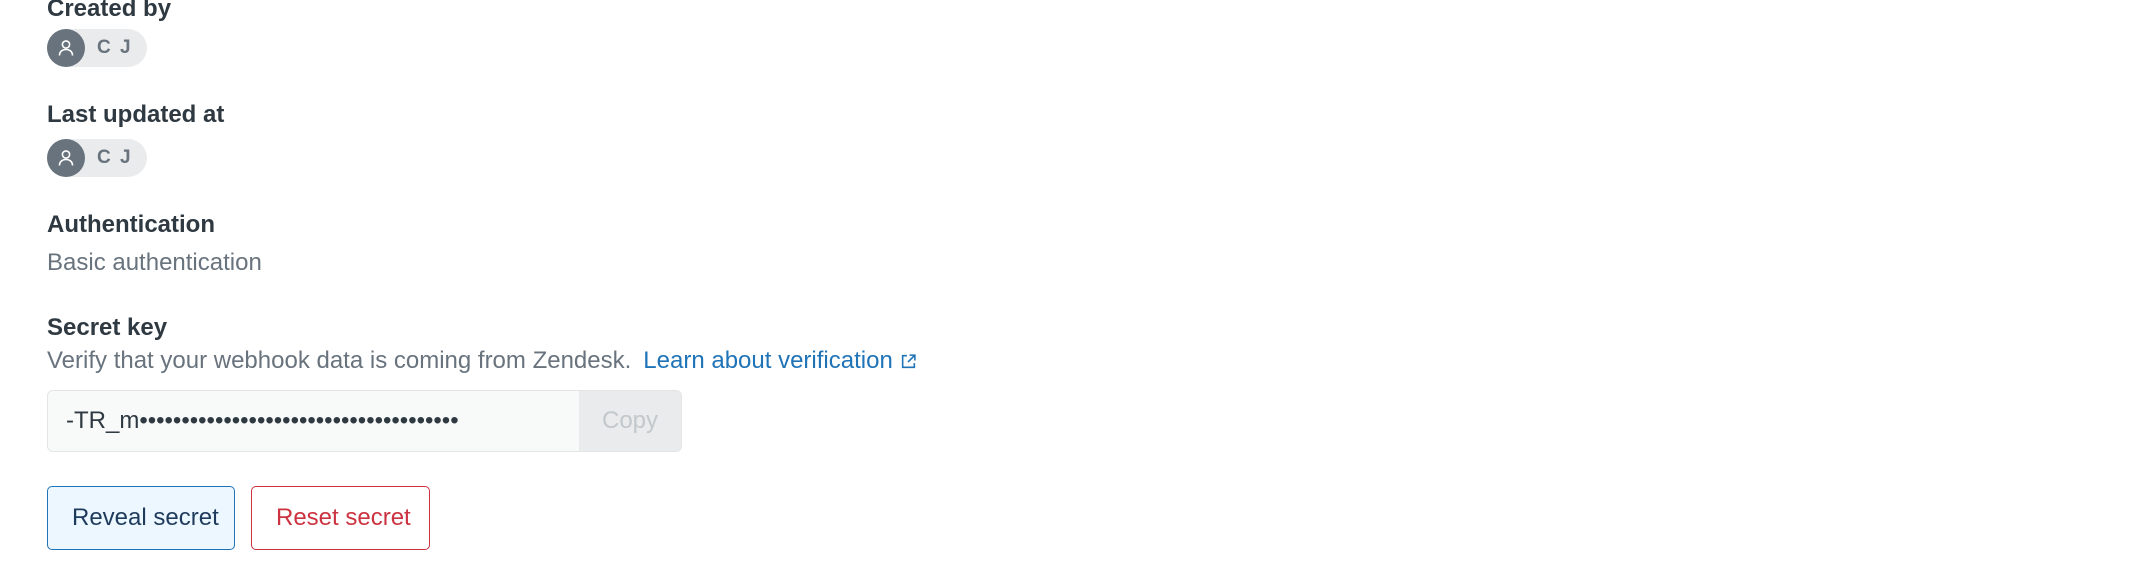 This screenshot has width=2142, height=562. I want to click on created-by-label: Created by, so click(109, 11).